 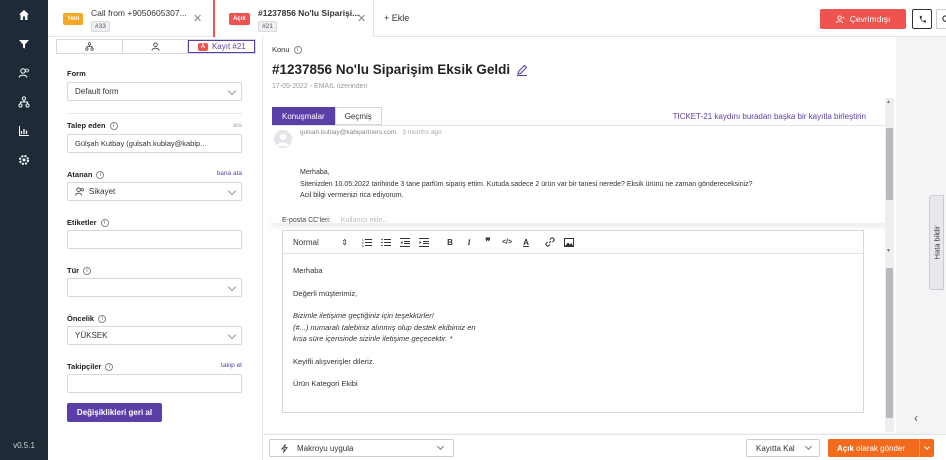 I want to click on svg-text: 3, so click(x=363, y=245).